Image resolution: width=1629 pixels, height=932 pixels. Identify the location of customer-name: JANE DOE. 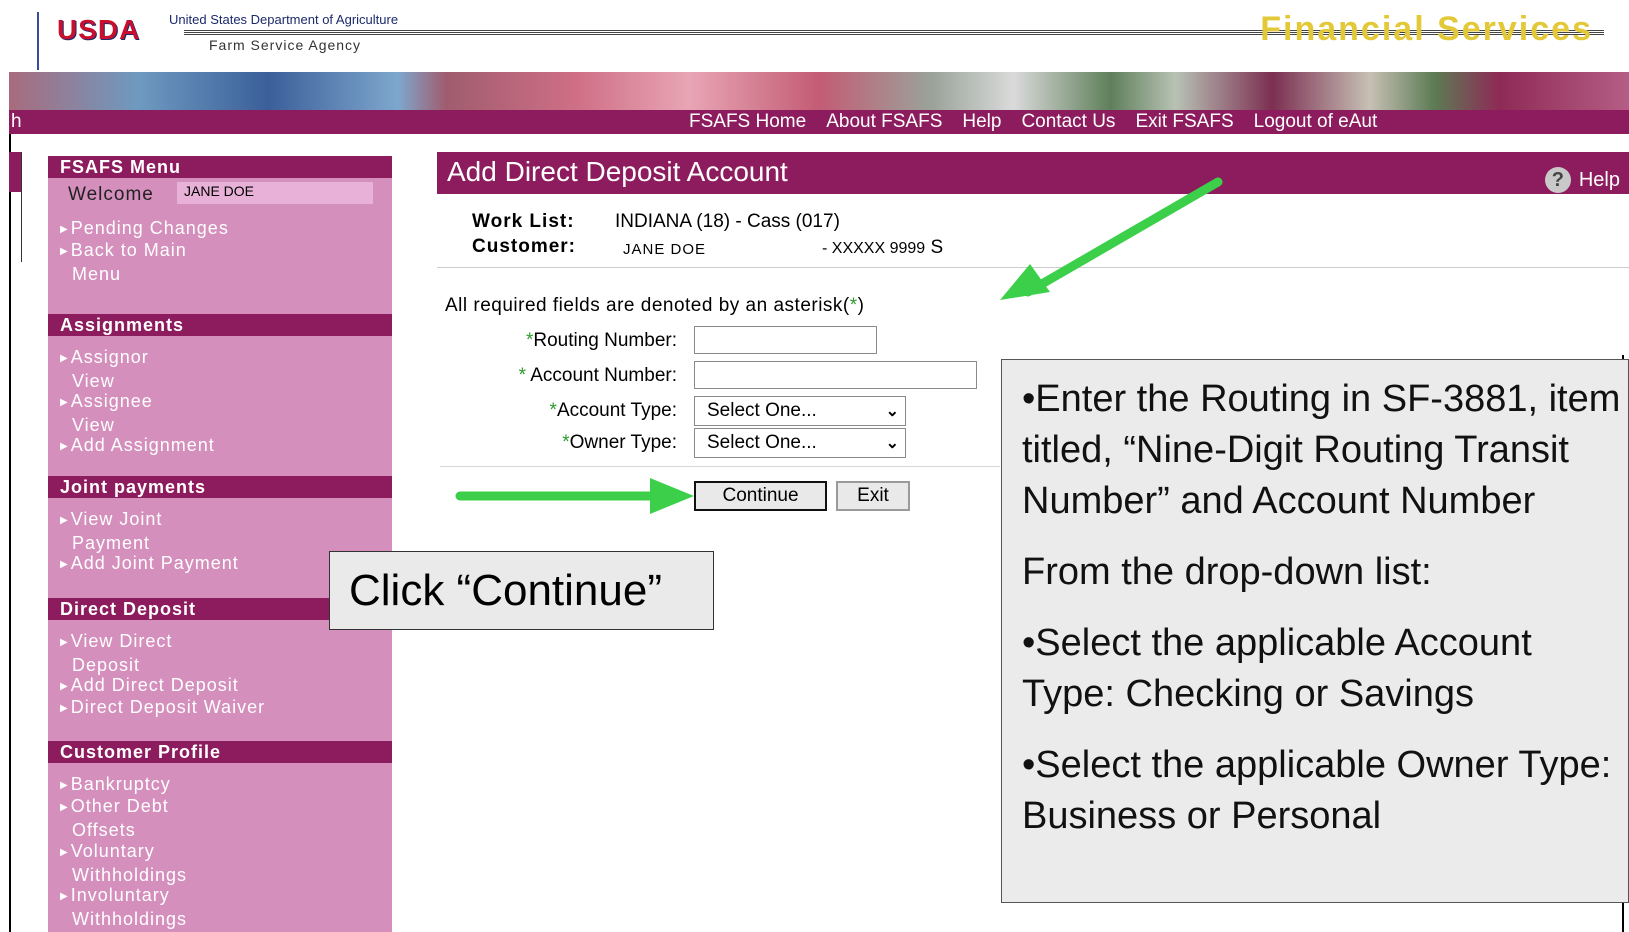
(665, 249).